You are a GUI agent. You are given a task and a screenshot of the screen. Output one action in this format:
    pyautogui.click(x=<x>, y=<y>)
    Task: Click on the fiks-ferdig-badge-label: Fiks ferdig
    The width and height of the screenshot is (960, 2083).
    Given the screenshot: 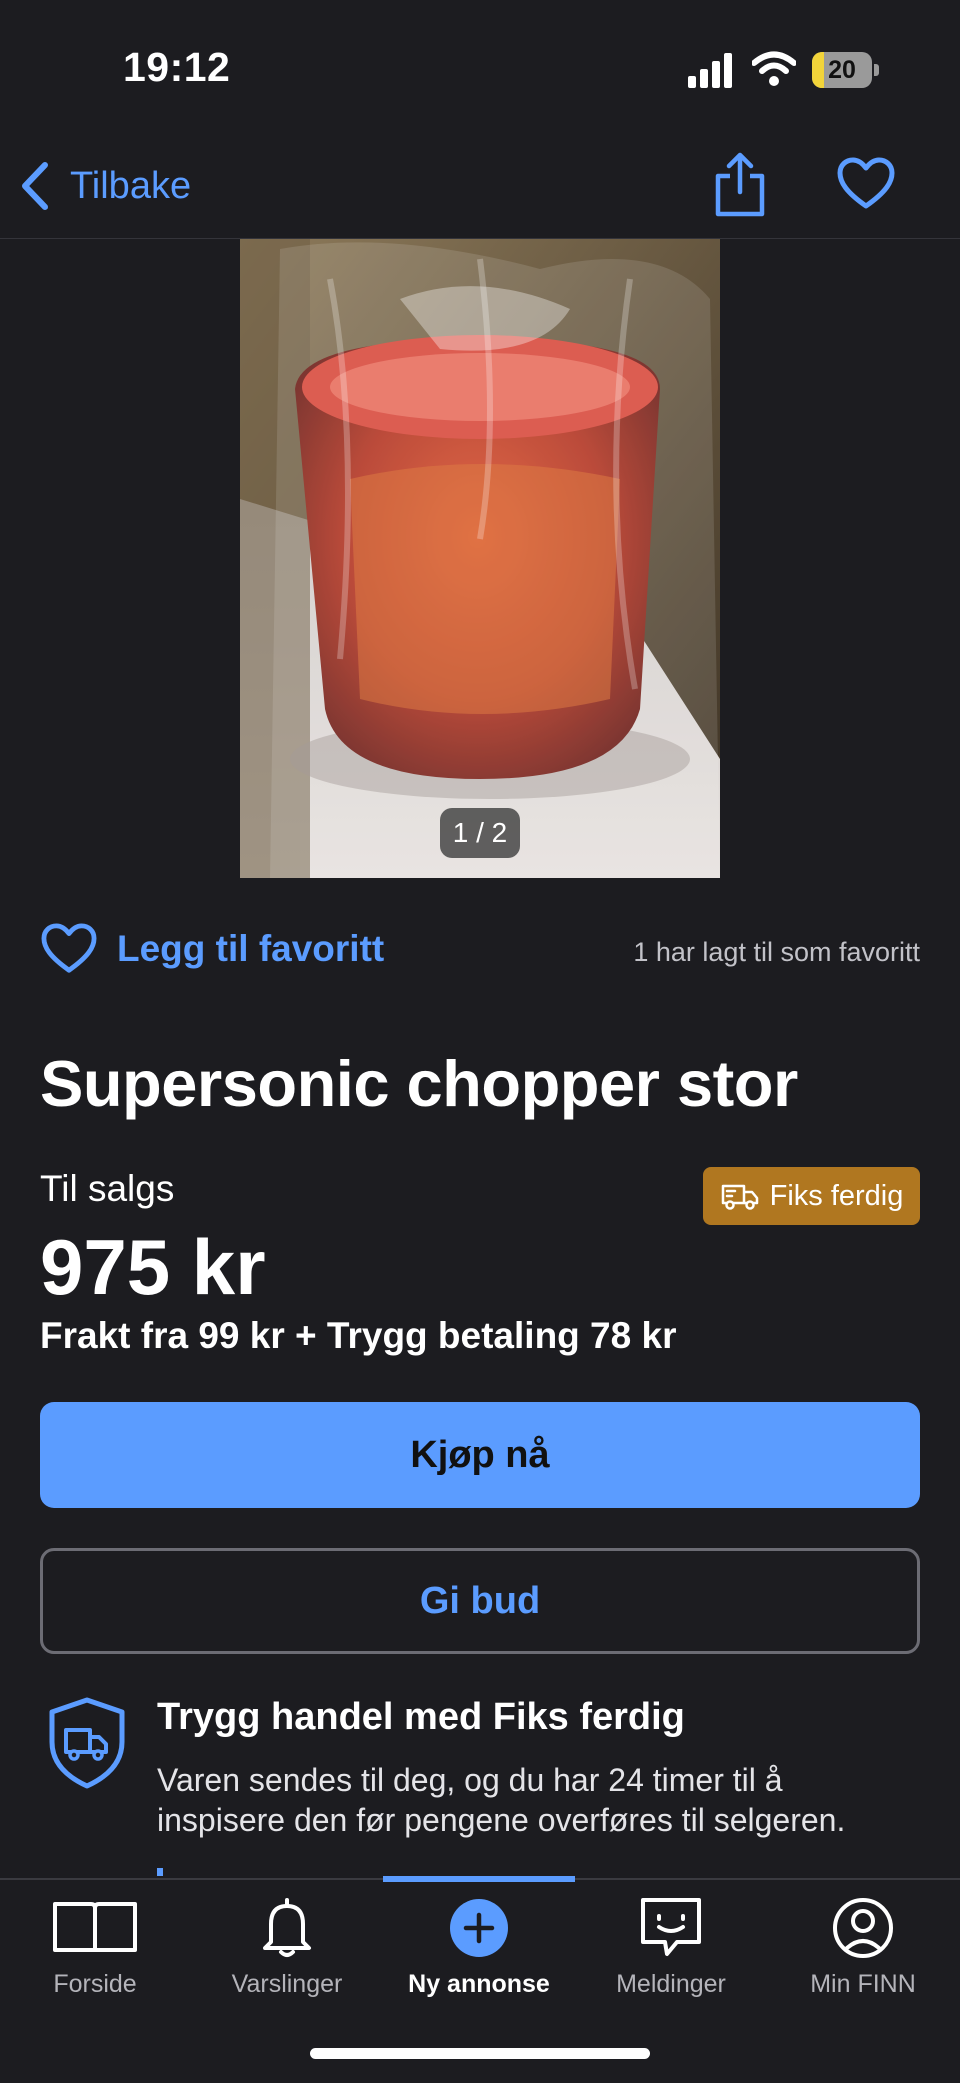 What is the action you would take?
    pyautogui.click(x=836, y=1195)
    